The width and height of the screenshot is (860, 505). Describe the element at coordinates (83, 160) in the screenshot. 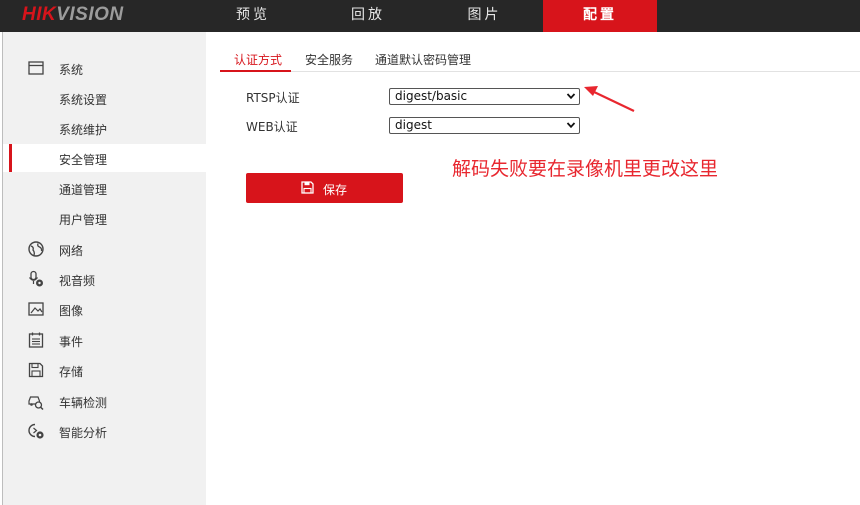

I see `sidebar-item-label: 安全管理` at that location.